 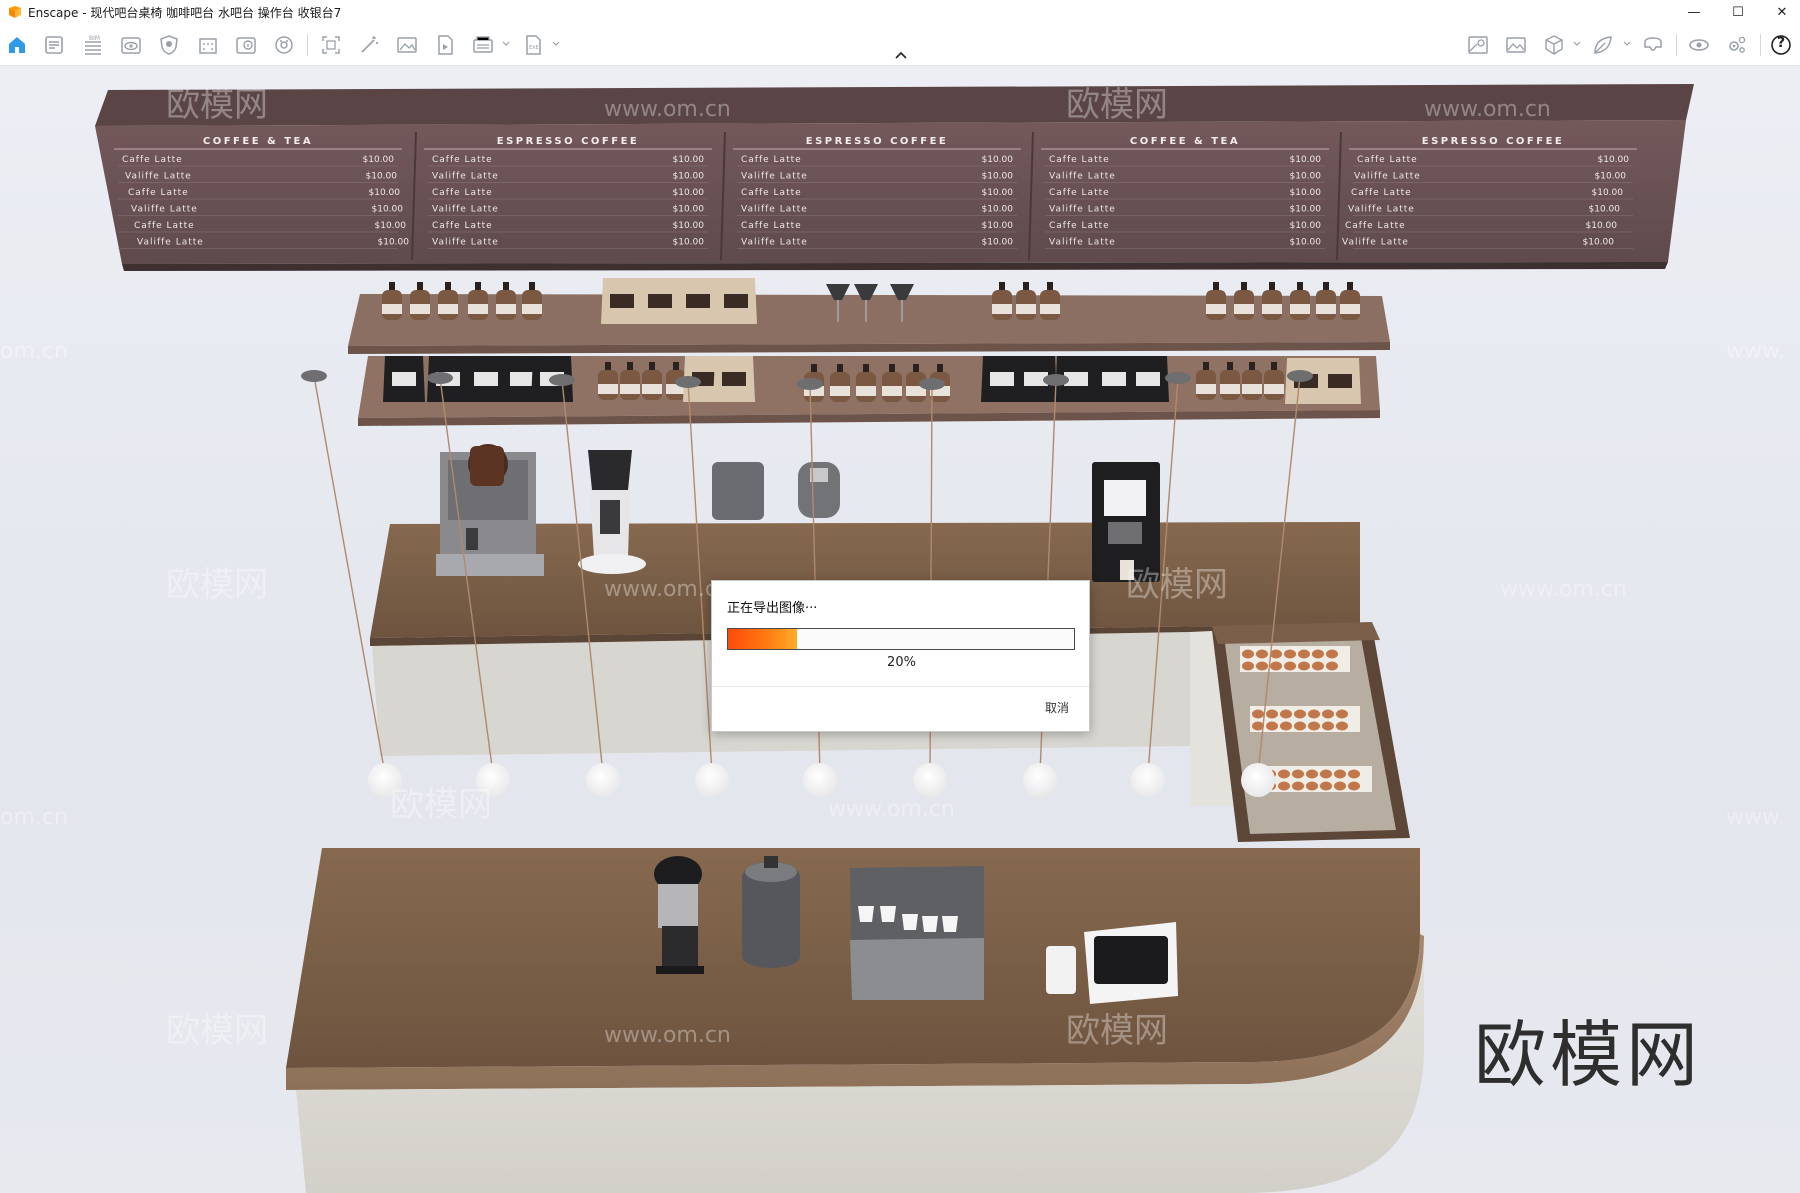 I want to click on coffee-brewer, so click(x=771, y=912).